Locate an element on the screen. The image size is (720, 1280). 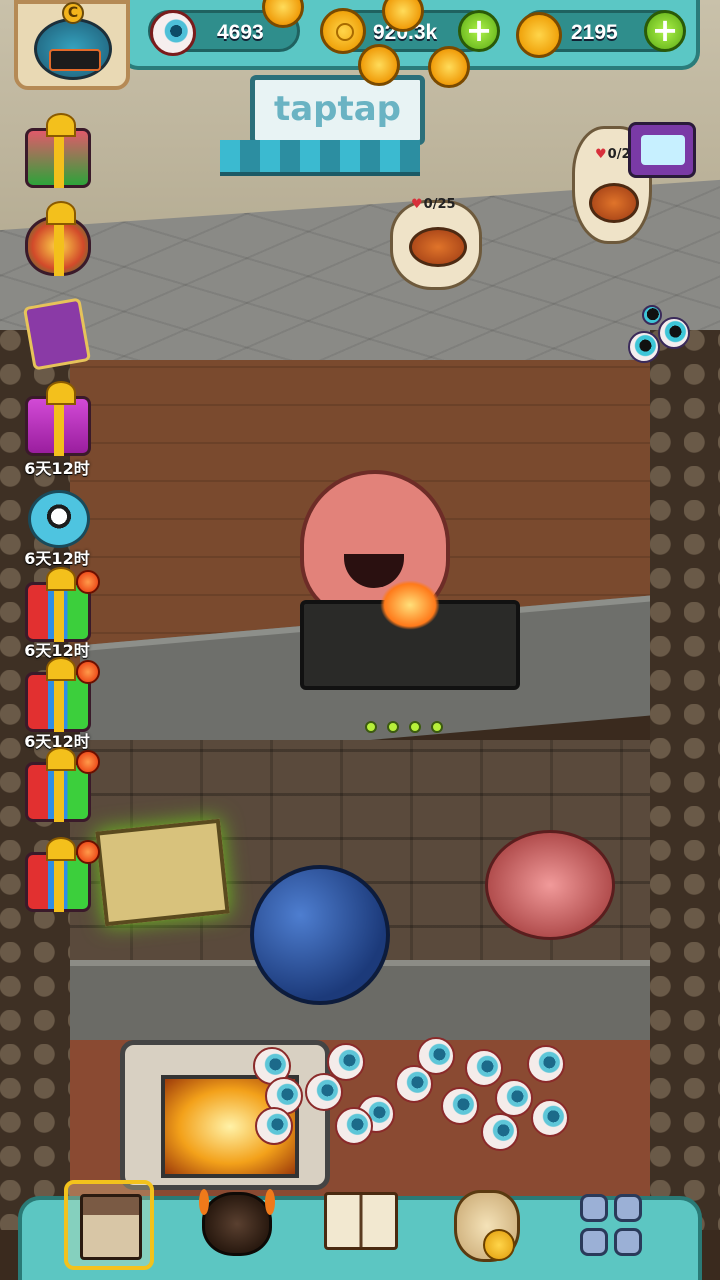
flower-gift-icon is located at coordinates (58, 238).